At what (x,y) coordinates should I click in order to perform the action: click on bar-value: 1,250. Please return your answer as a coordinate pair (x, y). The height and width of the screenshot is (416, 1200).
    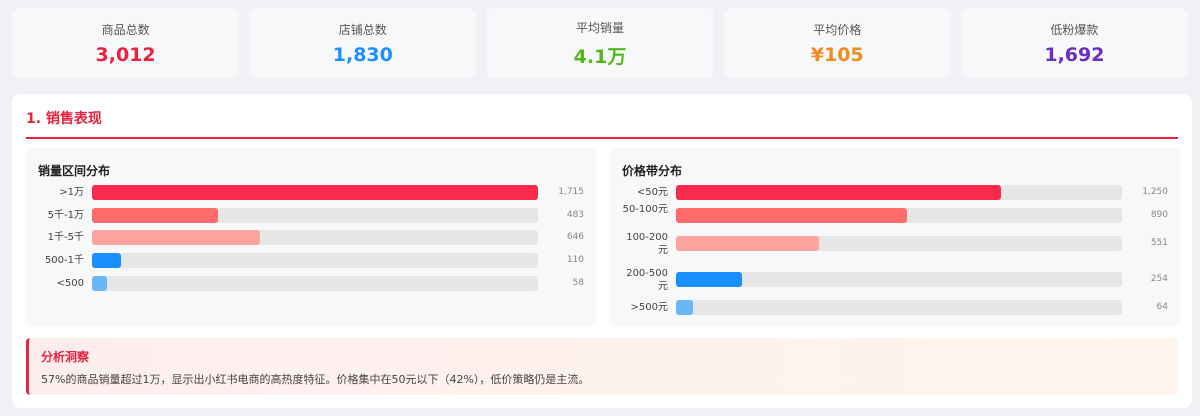
    Looking at the image, I should click on (1155, 192).